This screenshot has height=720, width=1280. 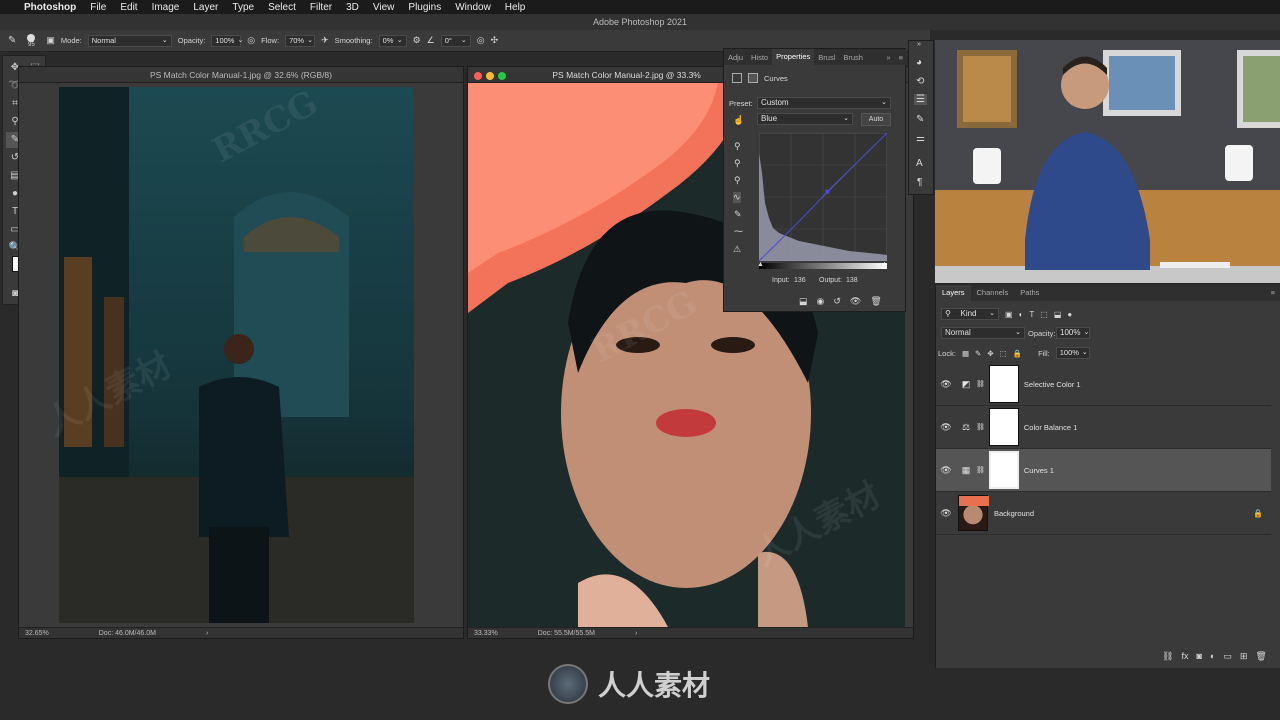 What do you see at coordinates (392, 40) in the screenshot?
I see `smoothing-select: 0%` at bounding box center [392, 40].